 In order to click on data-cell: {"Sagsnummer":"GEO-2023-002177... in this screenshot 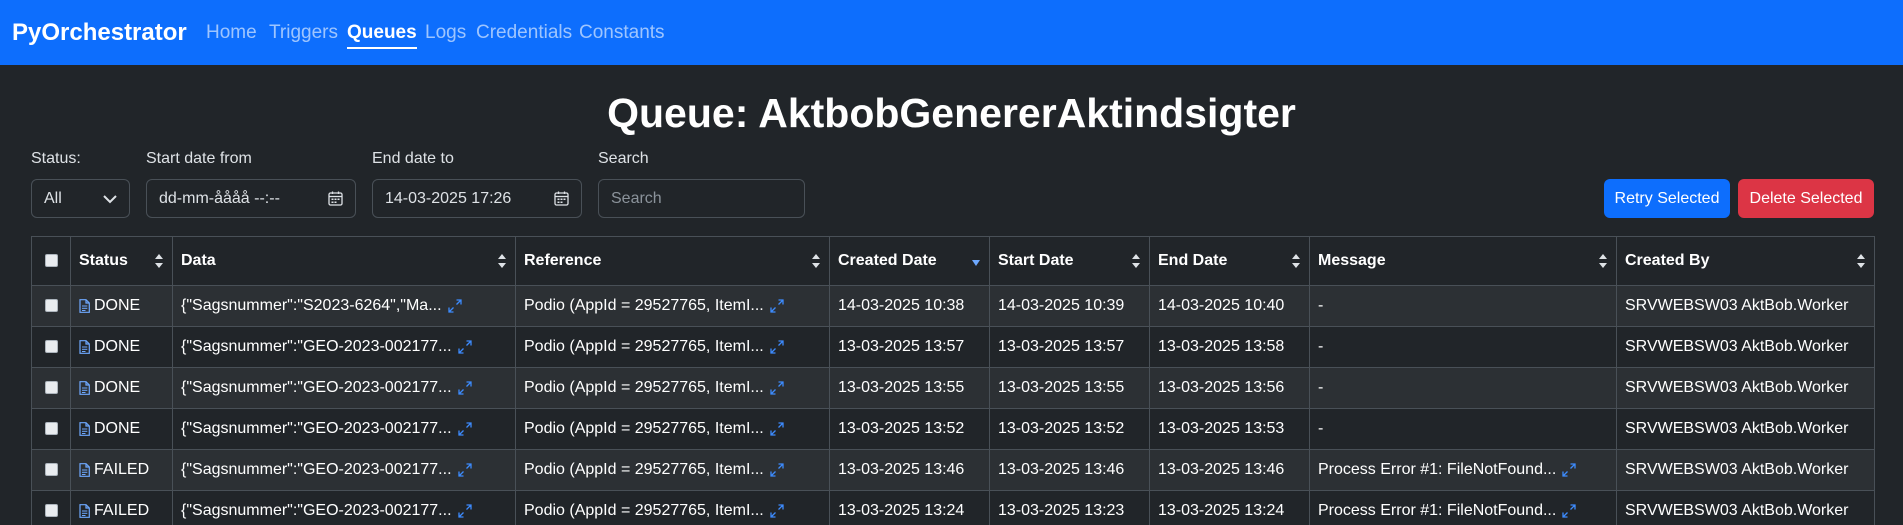, I will do `click(344, 388)`.